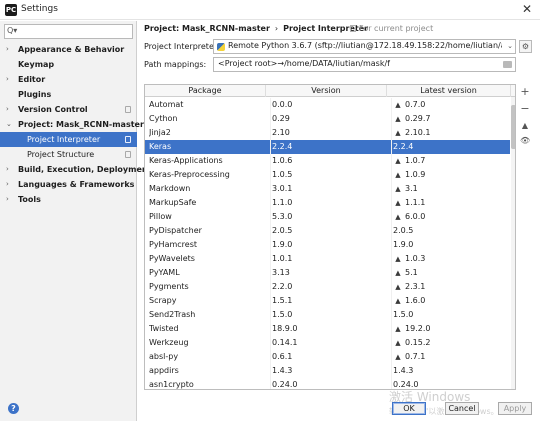 The width and height of the screenshot is (540, 421). I want to click on table-row: Jinja2 2.10 ▲ 2.10.1, so click(327, 133).